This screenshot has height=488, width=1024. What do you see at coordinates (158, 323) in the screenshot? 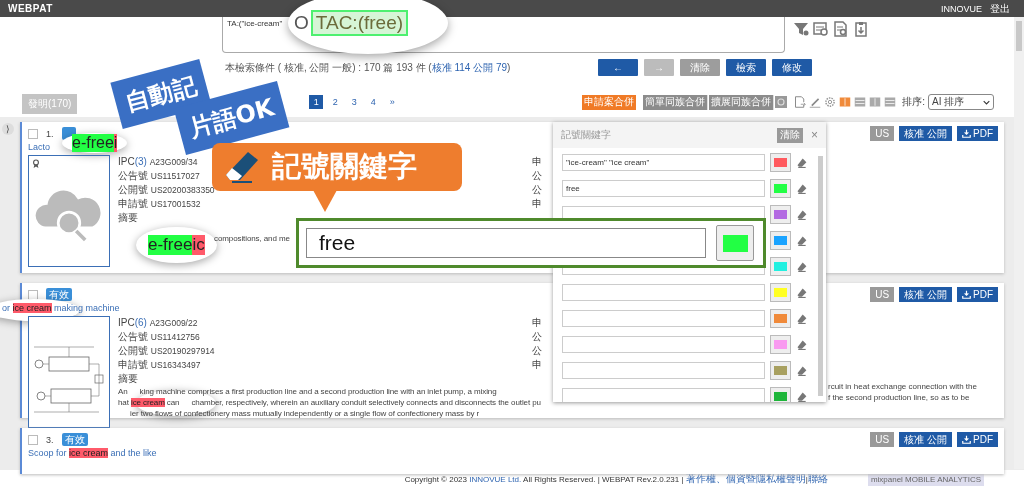
I see `field-text: IPC(6) A23G009/22` at bounding box center [158, 323].